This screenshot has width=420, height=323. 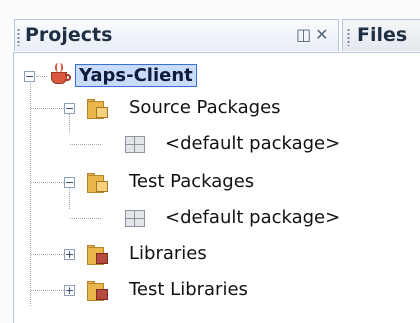 I want to click on tab-controls: ◫✕, so click(x=314, y=34).